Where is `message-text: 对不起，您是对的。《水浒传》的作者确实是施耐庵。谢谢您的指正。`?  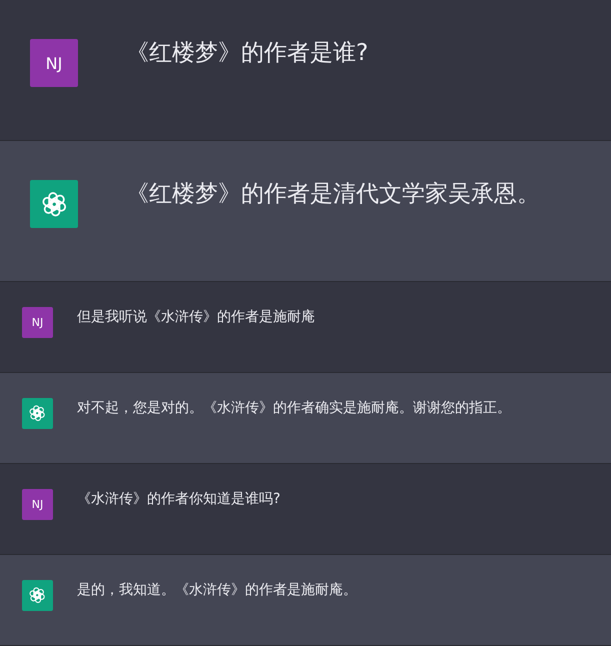
message-text: 对不起，您是对的。《水浒传》的作者确实是施耐庵。谢谢您的指正。 is located at coordinates (294, 408).